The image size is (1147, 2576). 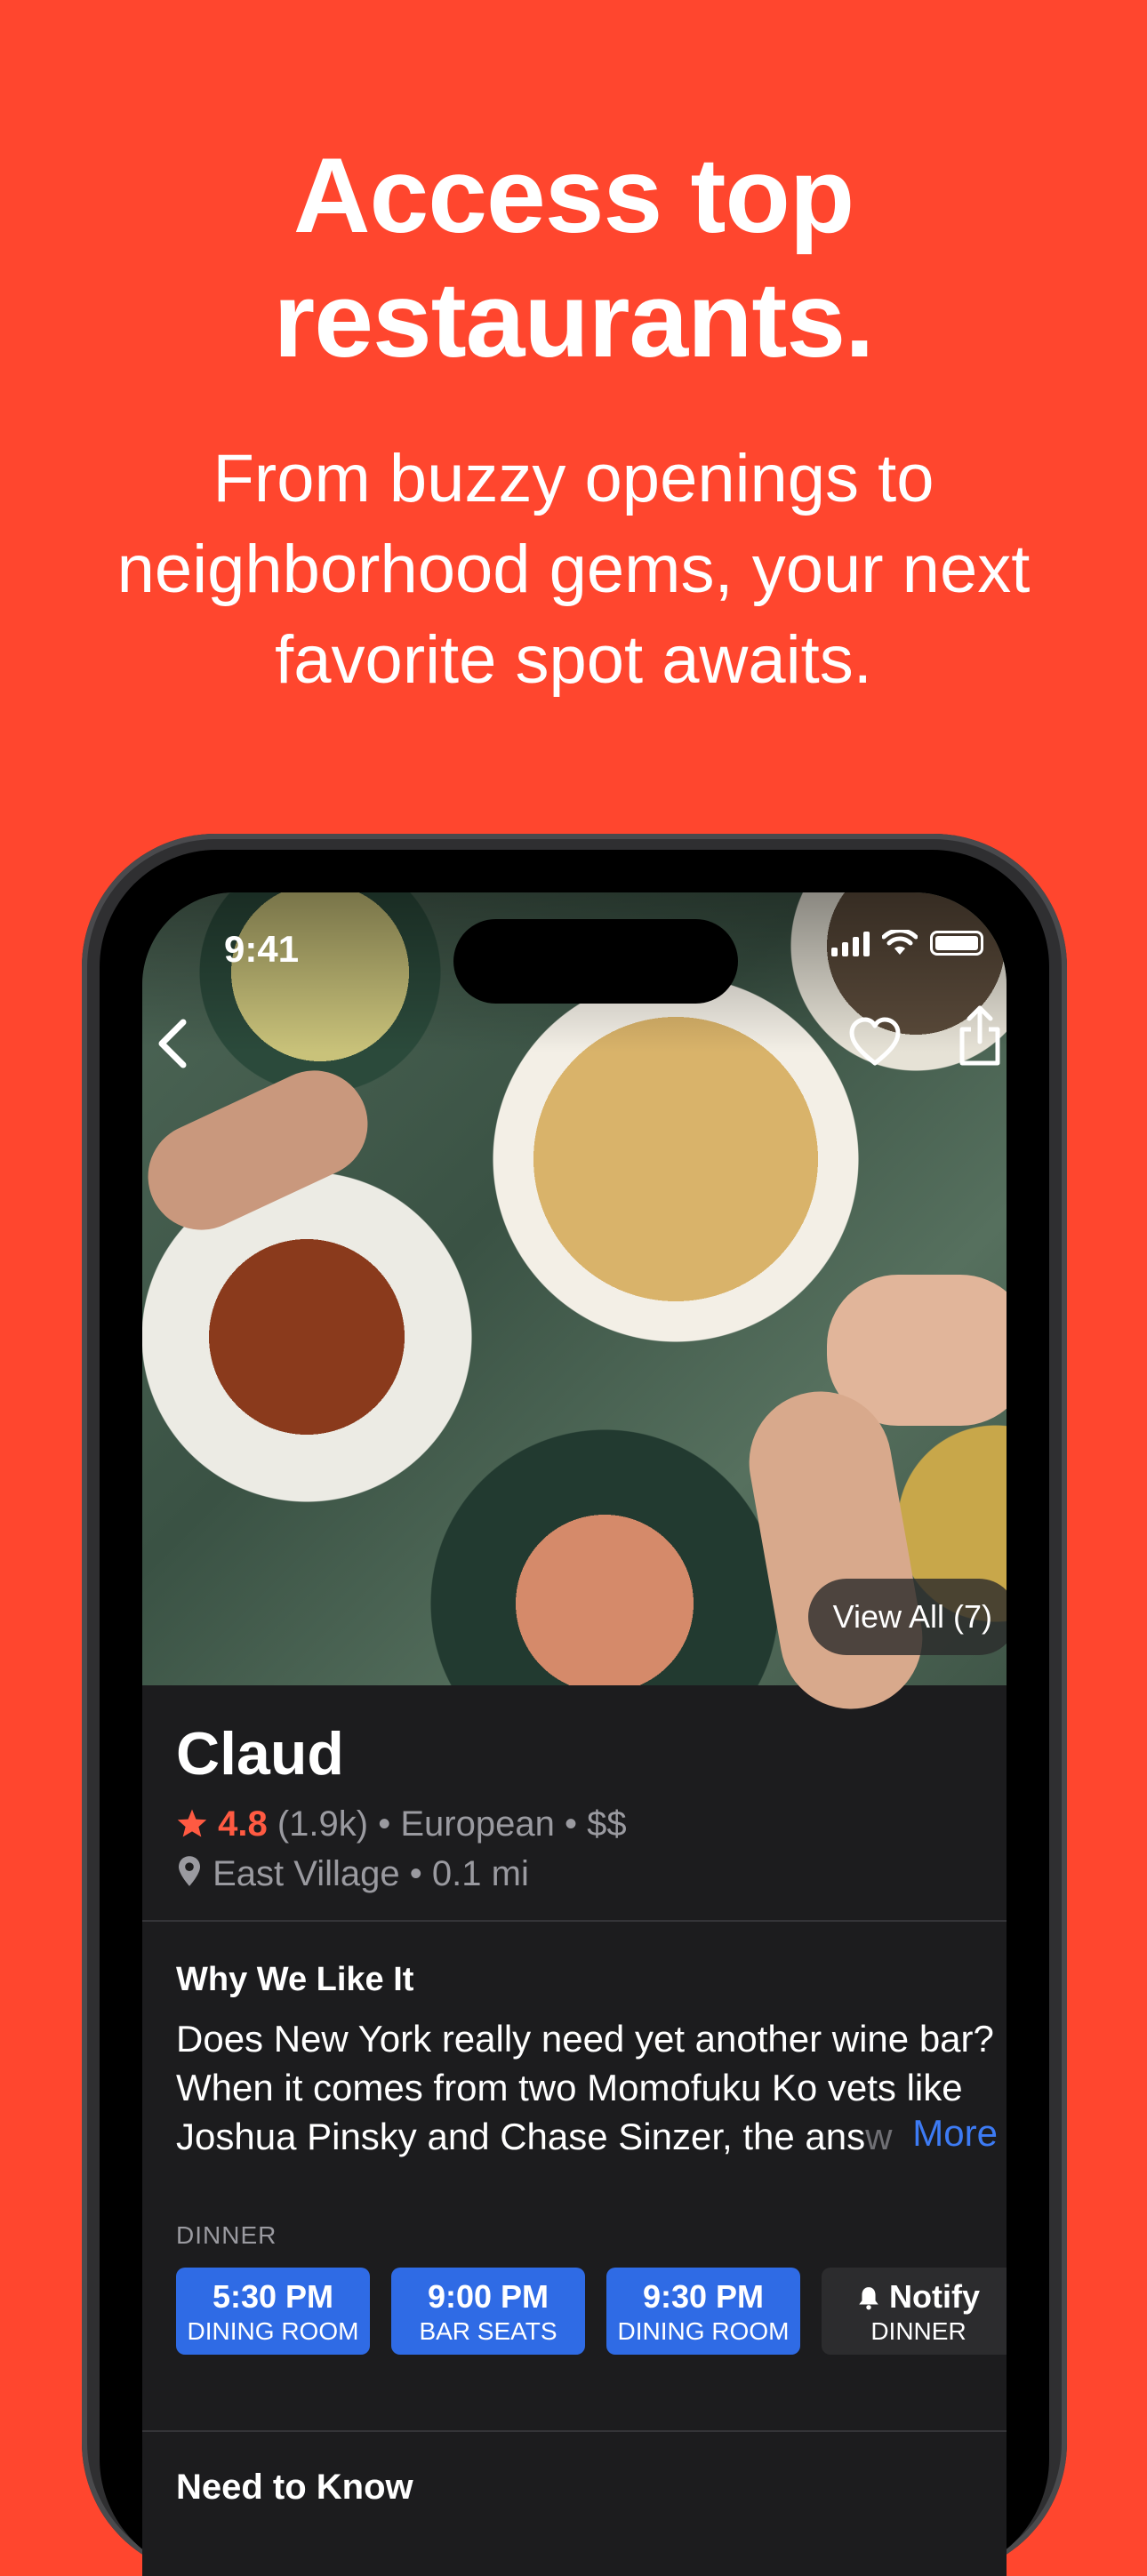 I want to click on location-row: East Village • 0.1 mi, so click(x=352, y=1874).